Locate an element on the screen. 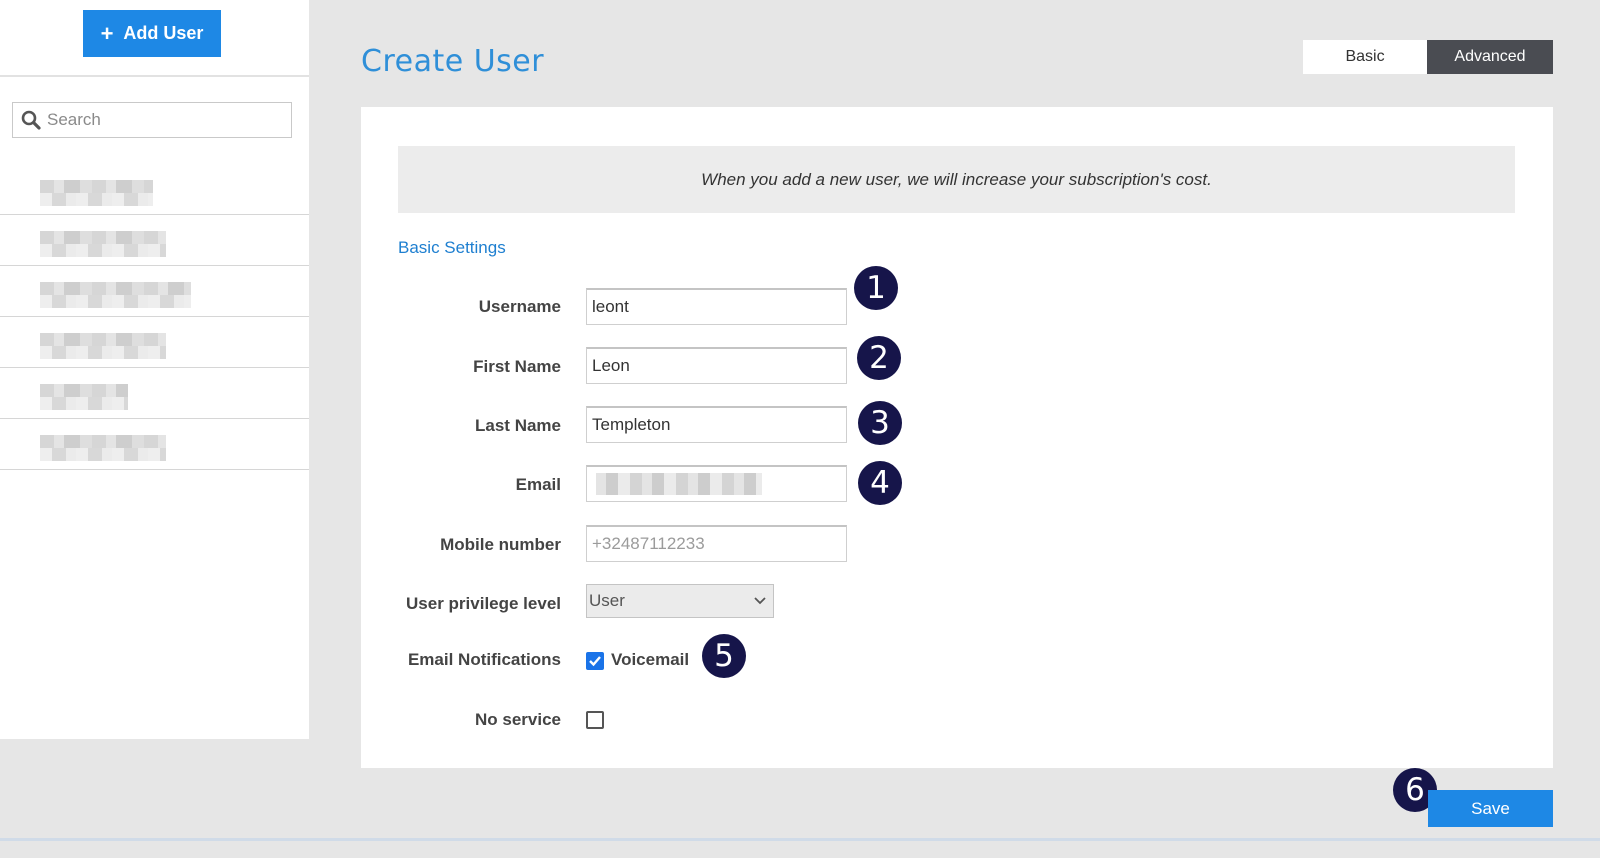  privilege-value: User is located at coordinates (607, 600).